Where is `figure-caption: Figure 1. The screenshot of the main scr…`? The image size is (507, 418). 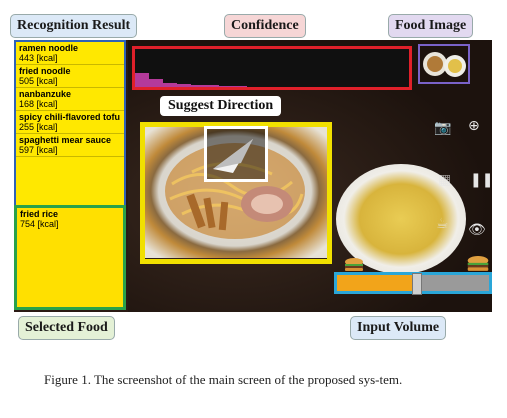 figure-caption: Figure 1. The screenshot of the main scr… is located at coordinates (223, 379).